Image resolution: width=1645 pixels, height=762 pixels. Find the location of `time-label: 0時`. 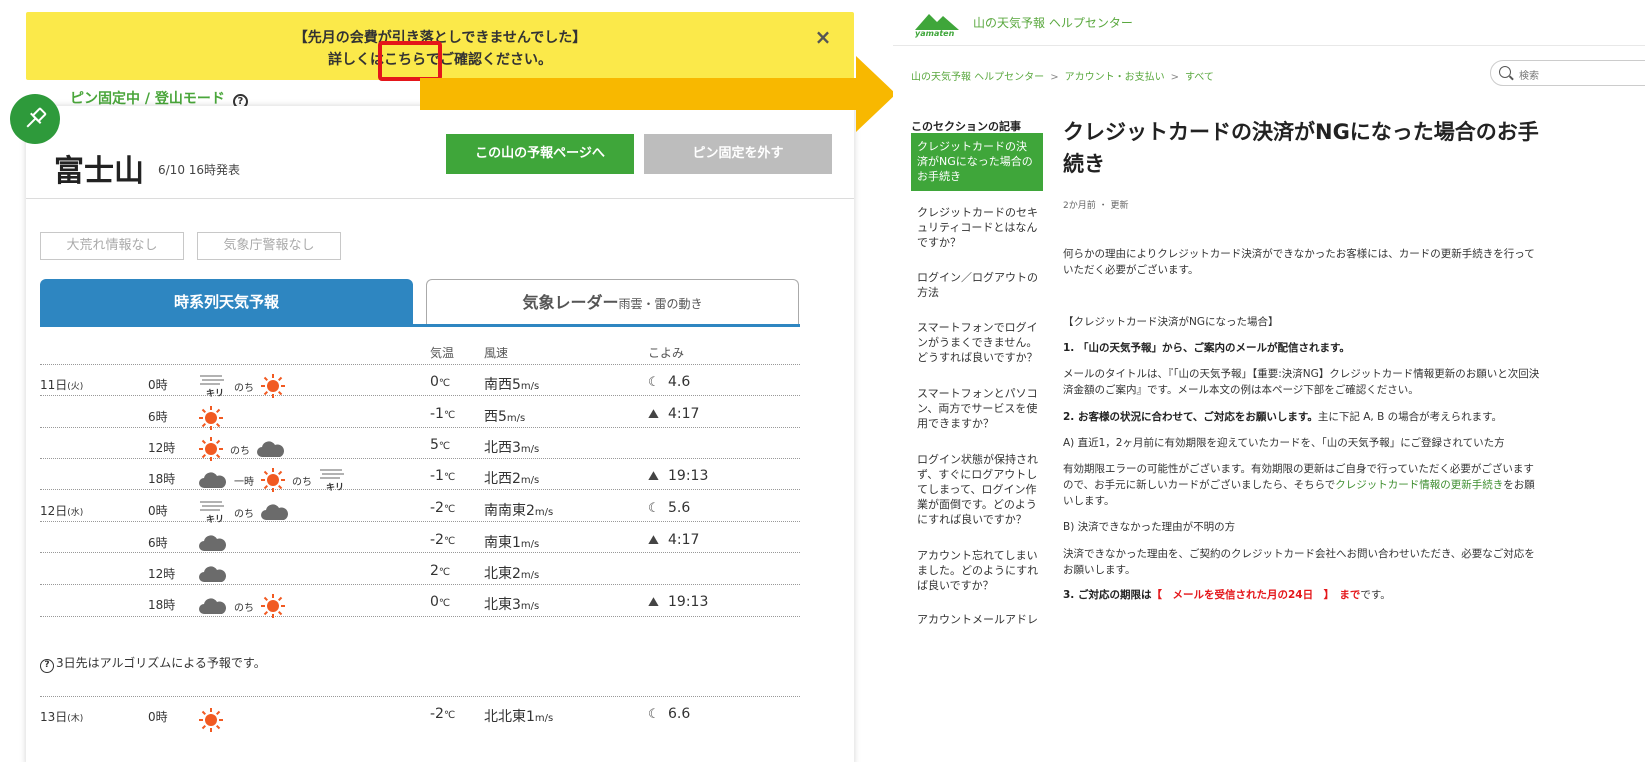

time-label: 0時 is located at coordinates (158, 385).